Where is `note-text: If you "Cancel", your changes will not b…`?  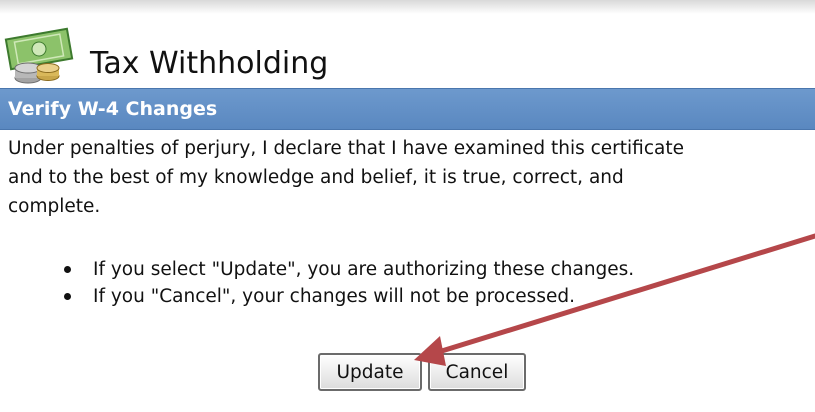 note-text: If you "Cancel", your changes will not b… is located at coordinates (334, 296).